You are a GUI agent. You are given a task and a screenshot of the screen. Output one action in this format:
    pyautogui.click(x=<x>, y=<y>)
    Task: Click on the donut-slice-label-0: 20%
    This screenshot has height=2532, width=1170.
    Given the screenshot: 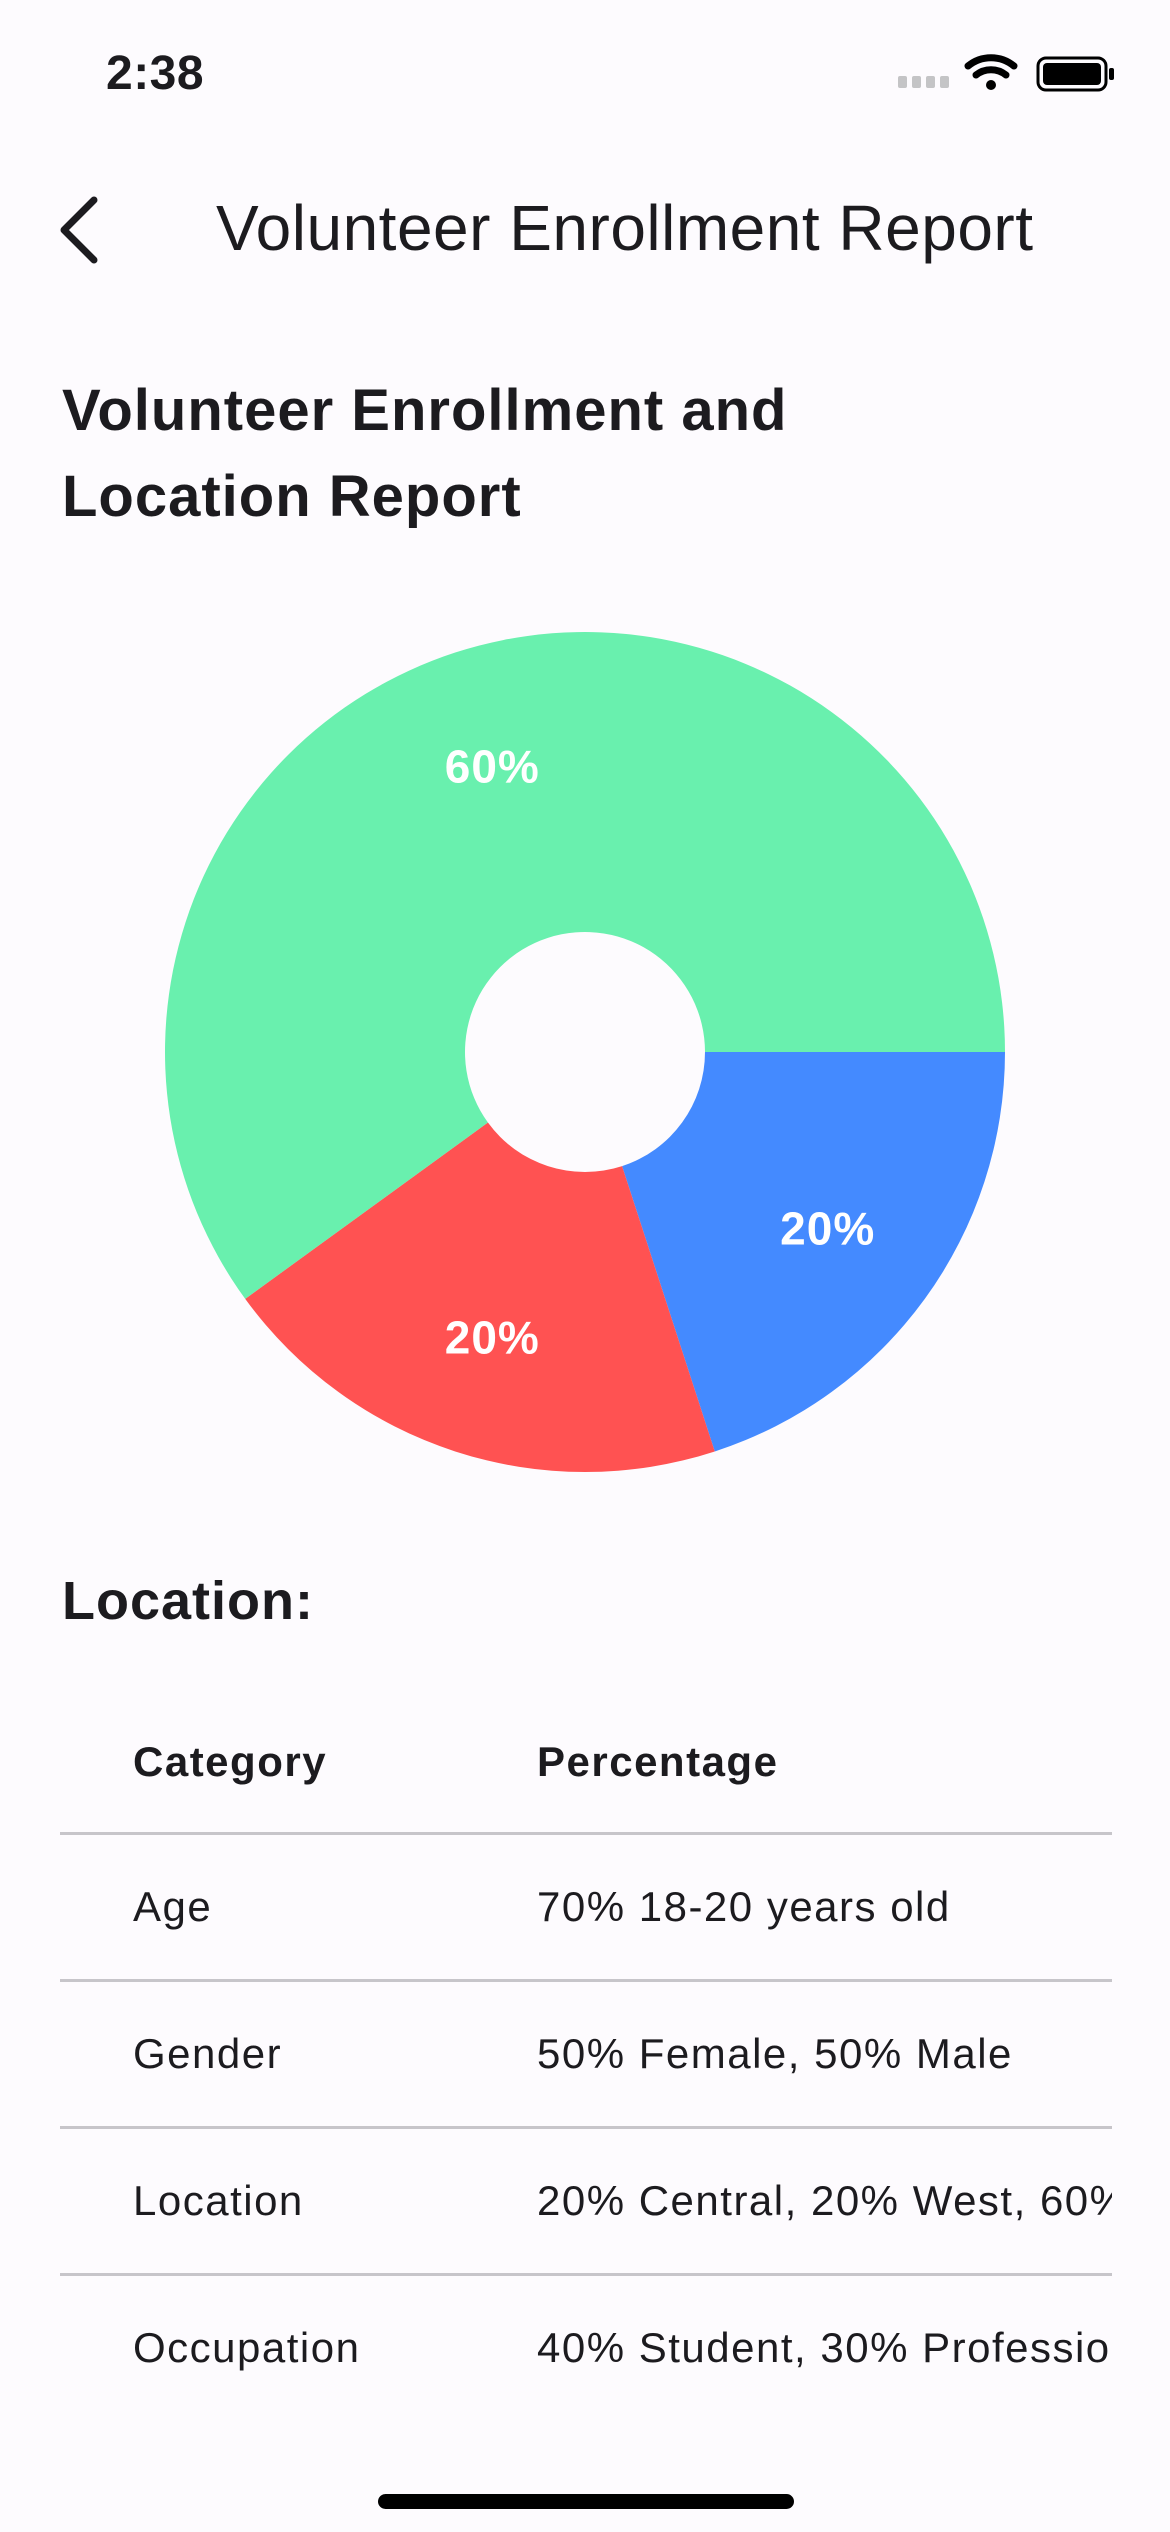 What is the action you would take?
    pyautogui.click(x=827, y=1228)
    